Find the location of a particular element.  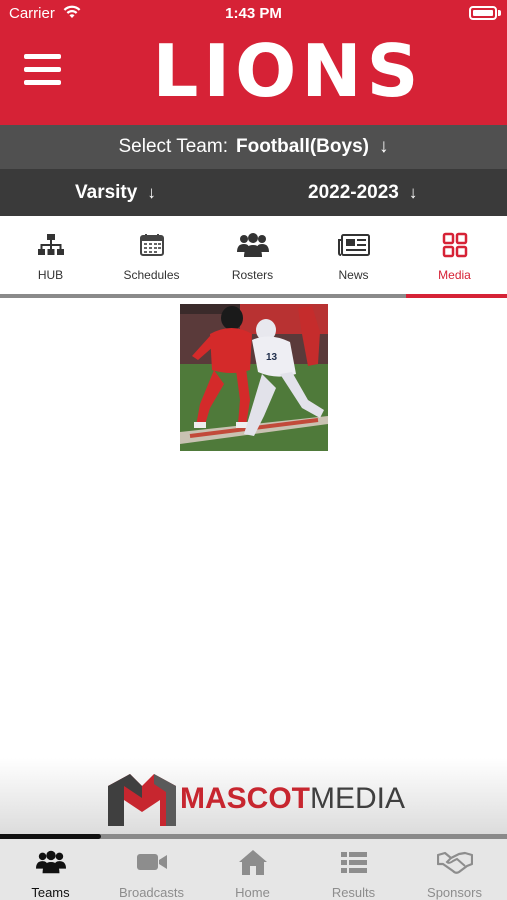

tab-label: Schedules is located at coordinates (151, 275).